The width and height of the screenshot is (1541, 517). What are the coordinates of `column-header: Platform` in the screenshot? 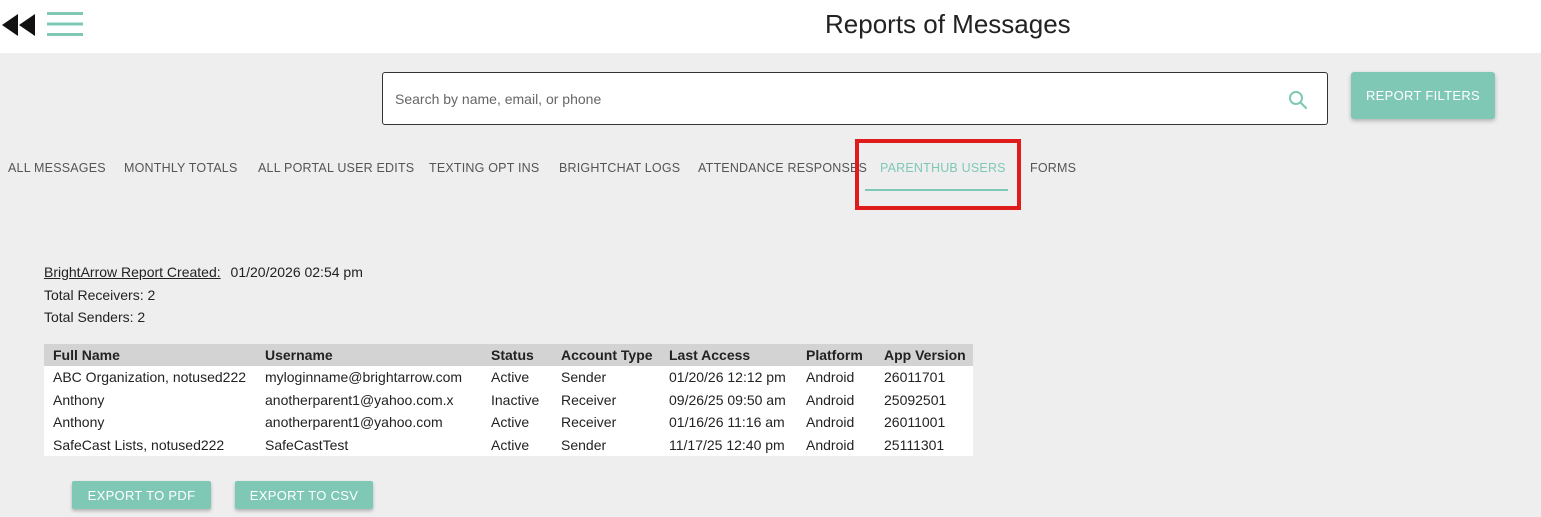 It's located at (836, 355).